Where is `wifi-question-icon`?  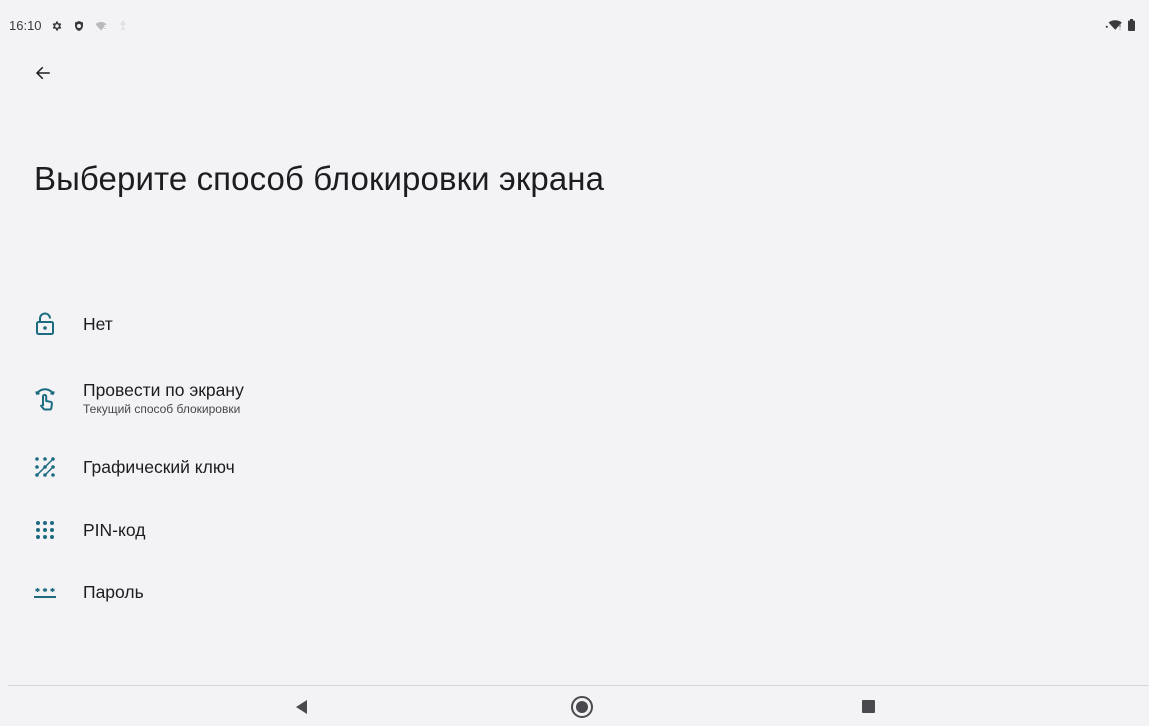 wifi-question-icon is located at coordinates (101, 26).